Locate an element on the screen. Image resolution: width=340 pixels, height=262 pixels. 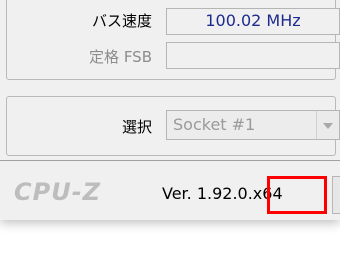
socket-select-value: Socket #1 is located at coordinates (214, 124).